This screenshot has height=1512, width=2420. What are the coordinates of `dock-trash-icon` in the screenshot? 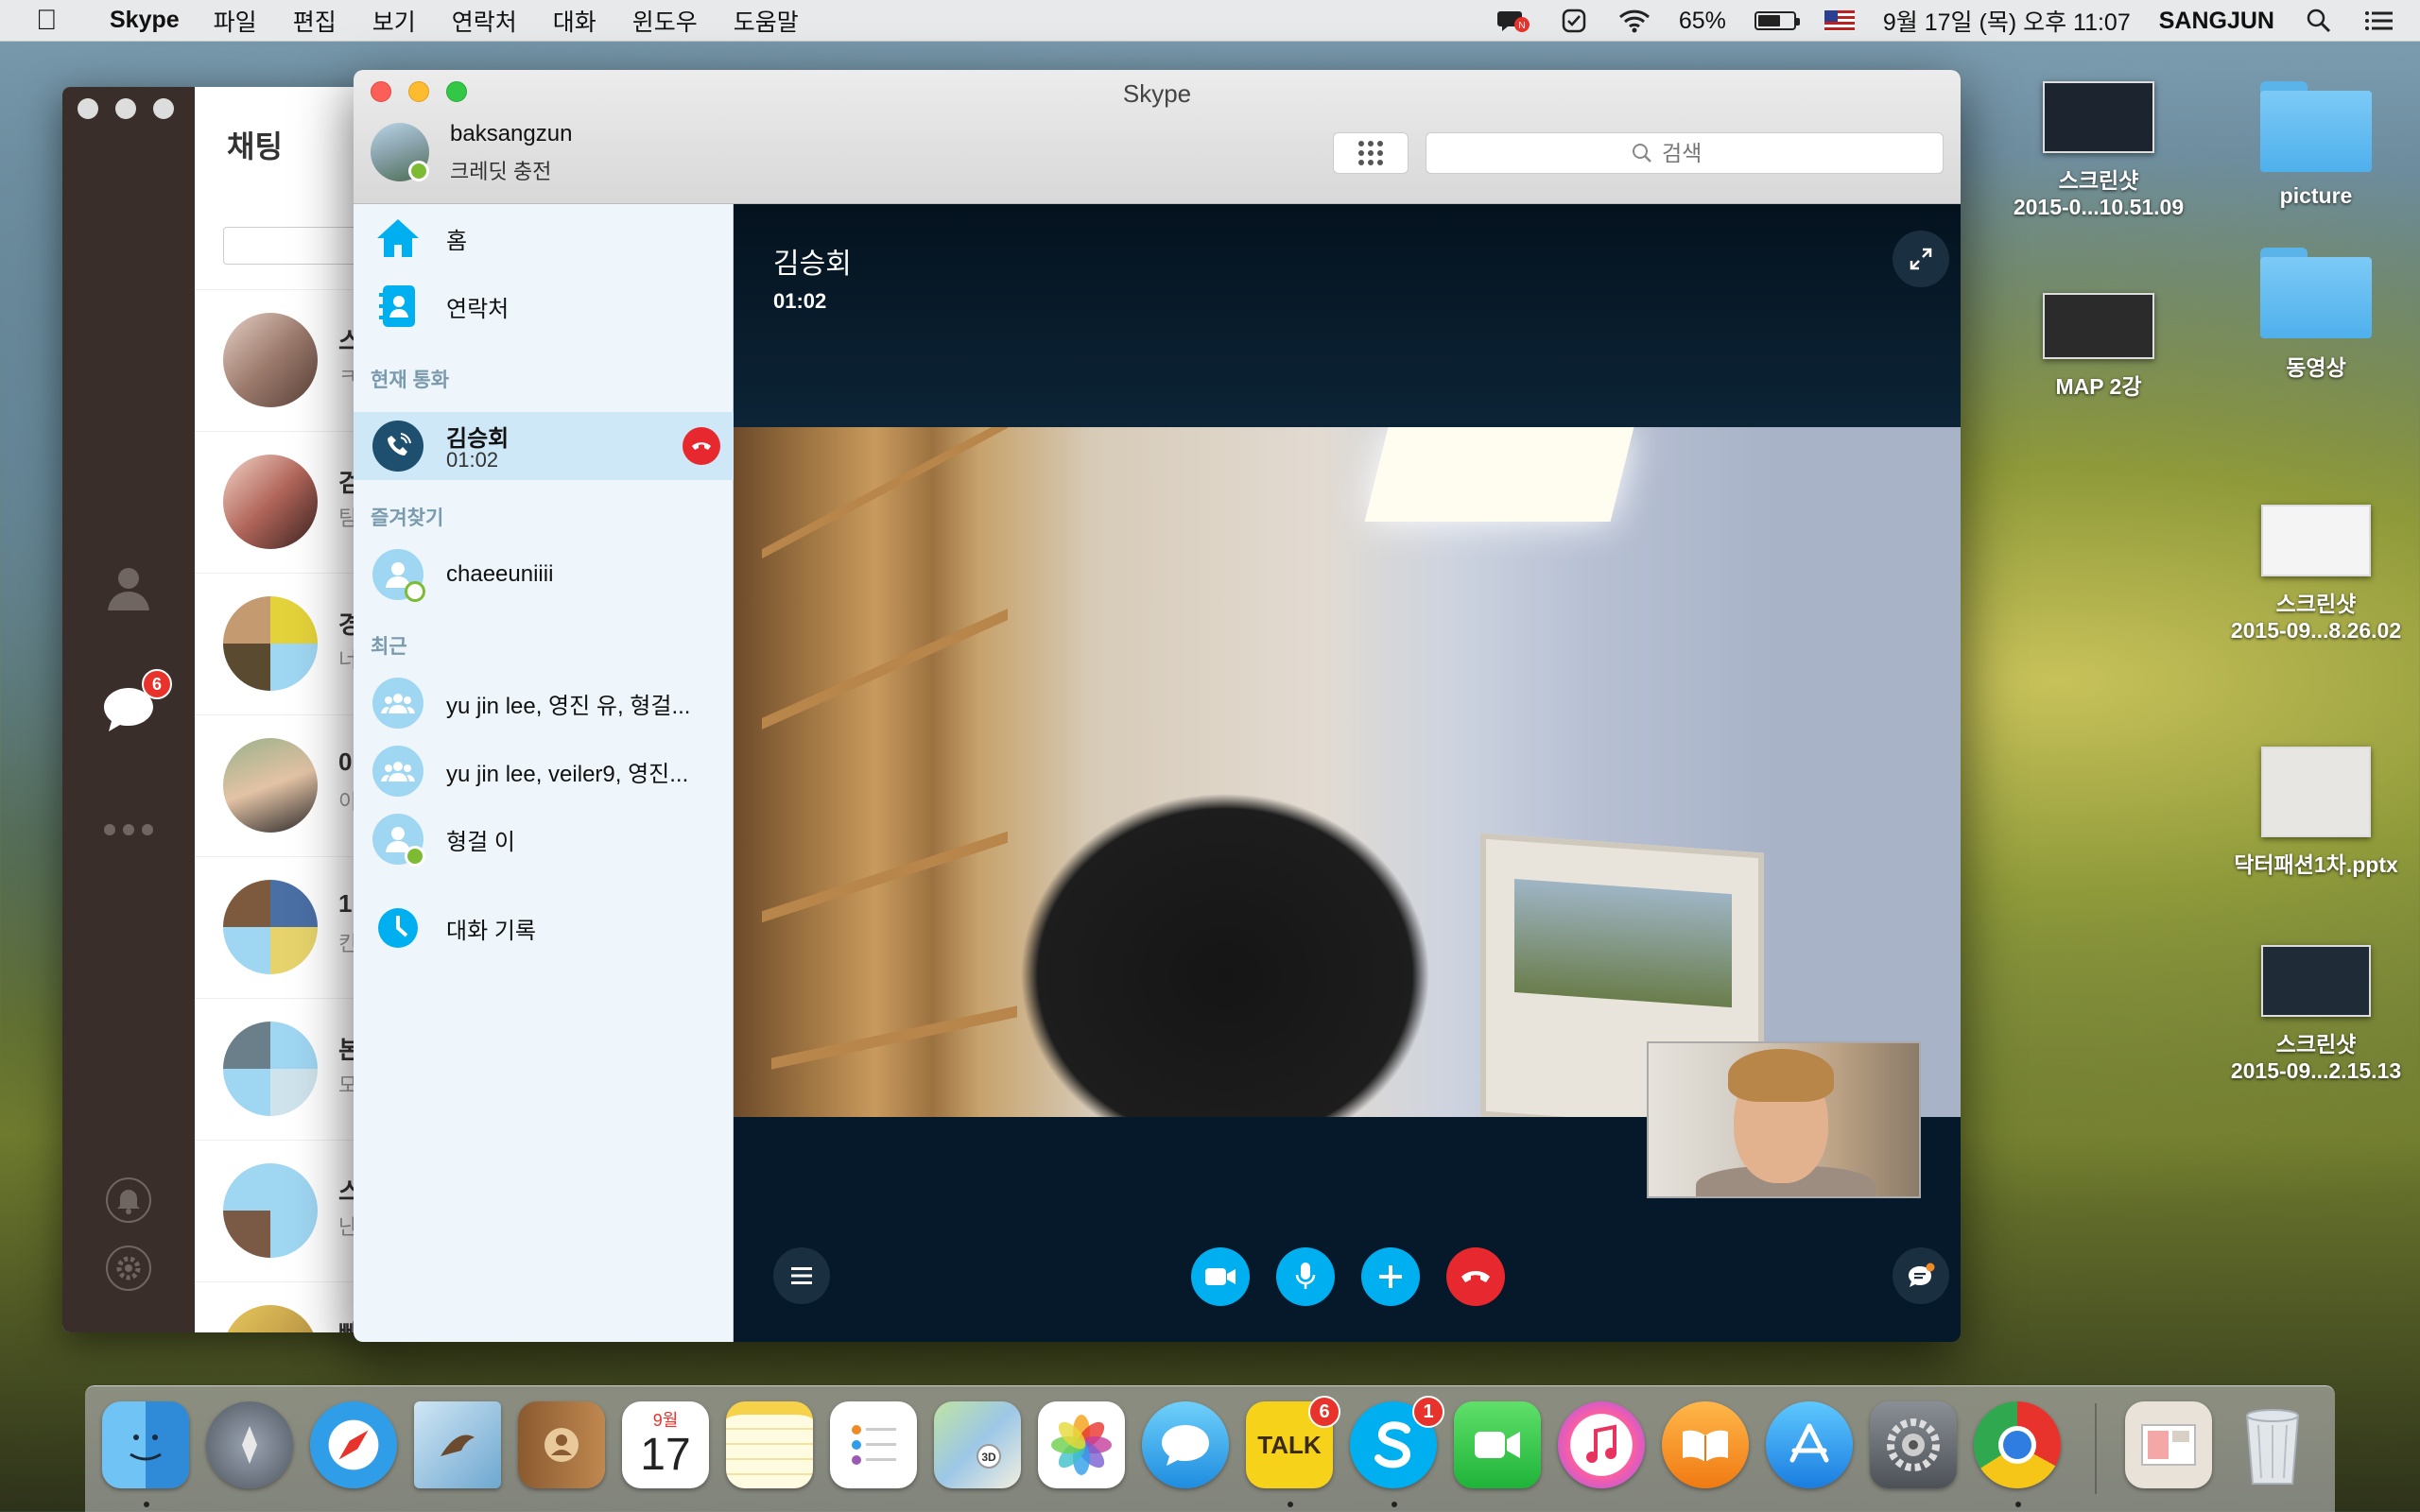 It's located at (2273, 1444).